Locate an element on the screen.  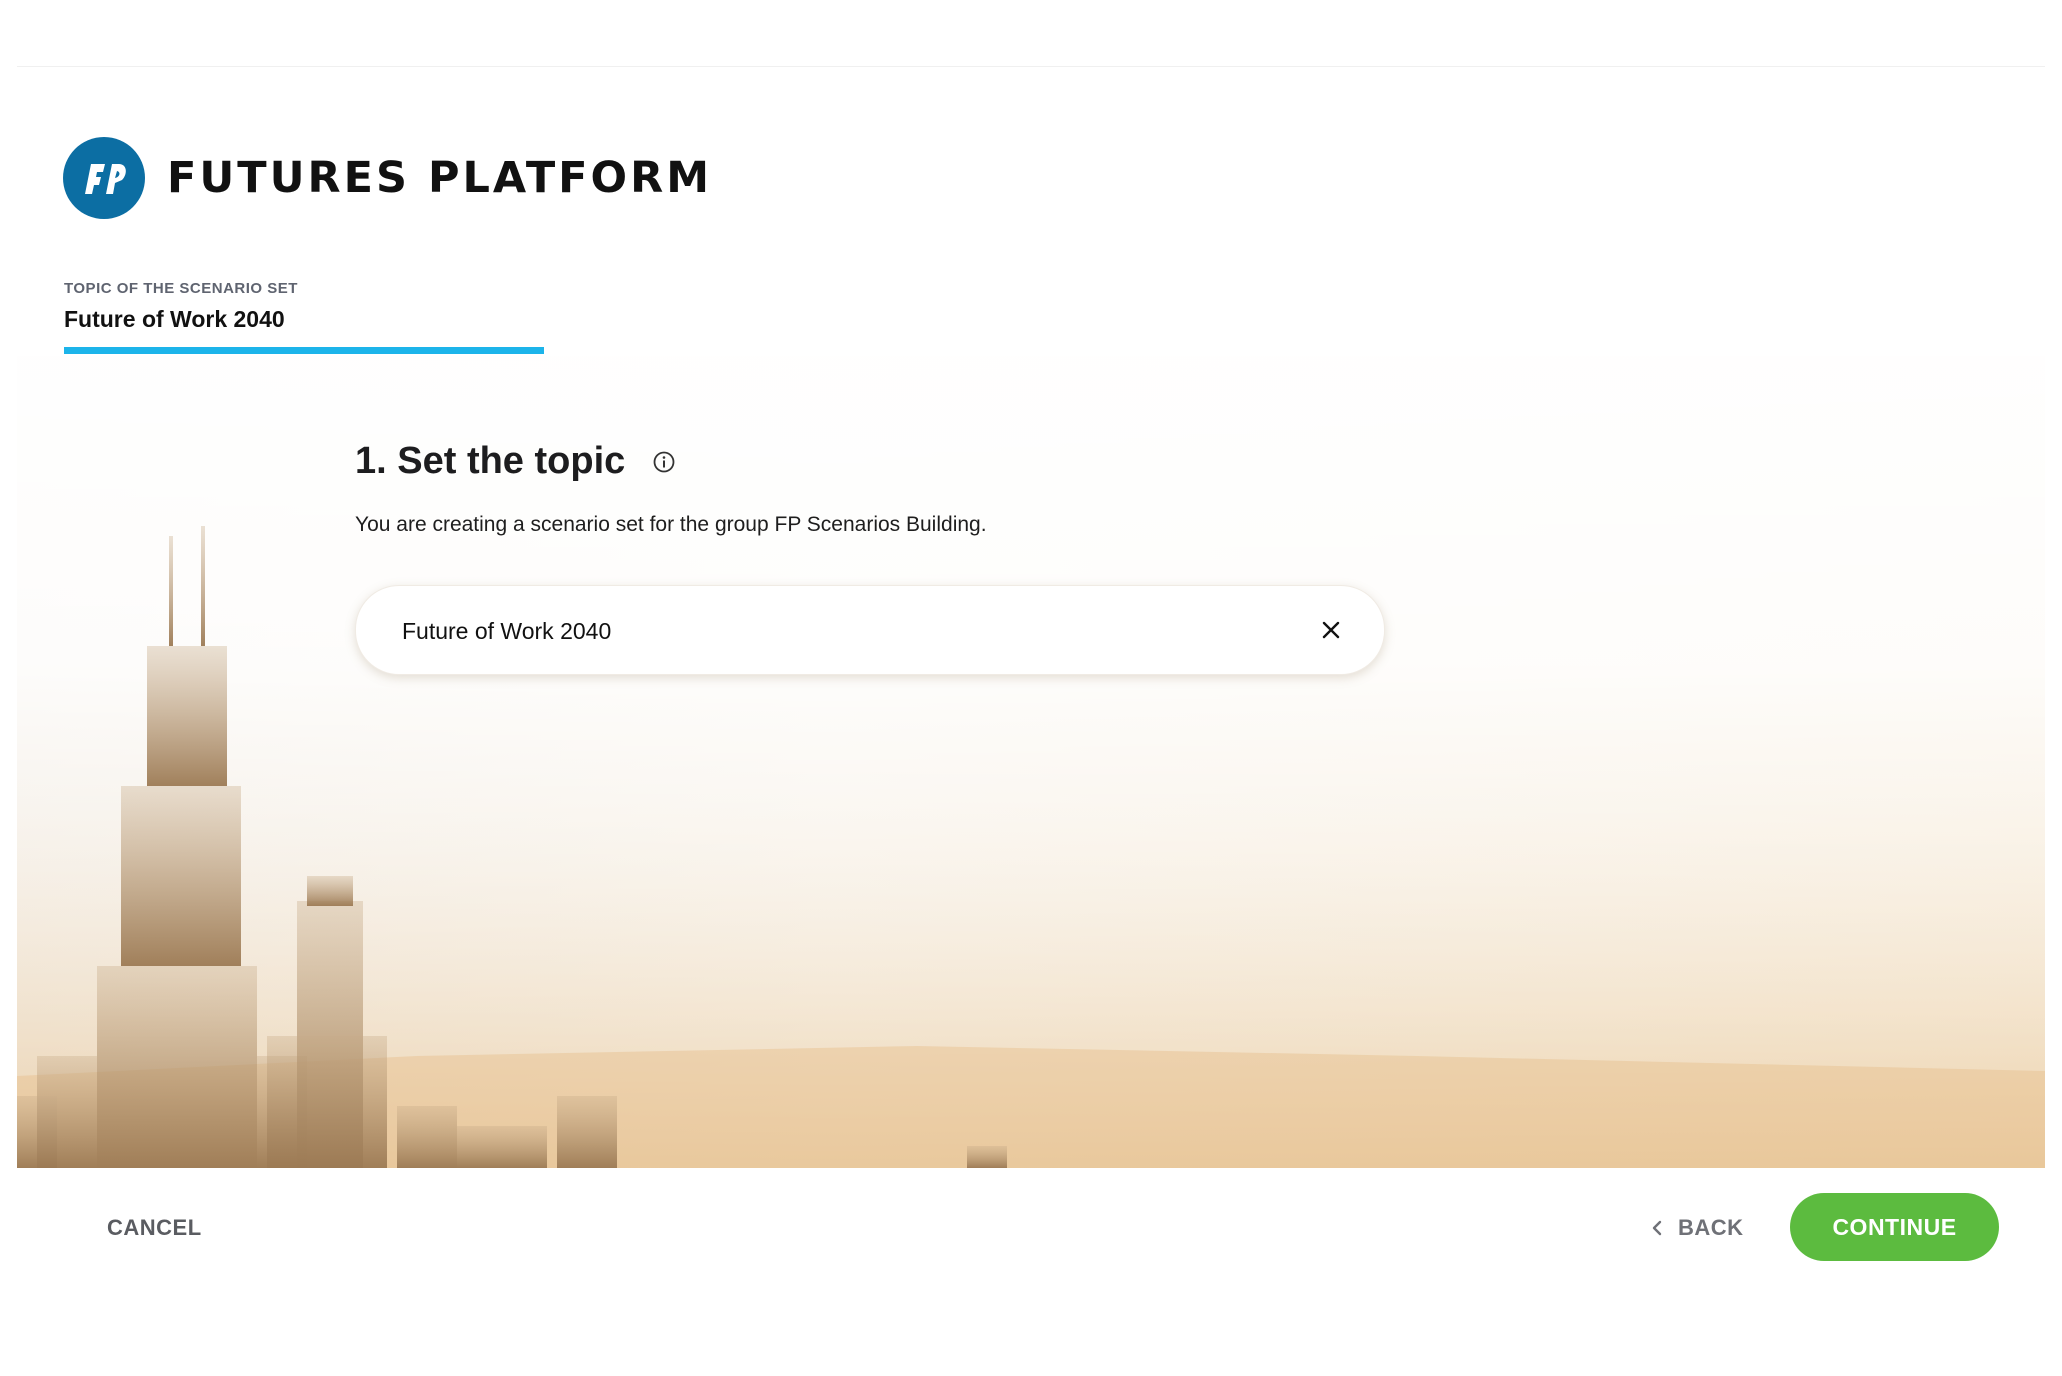
topic-input is located at coordinates (842, 631).